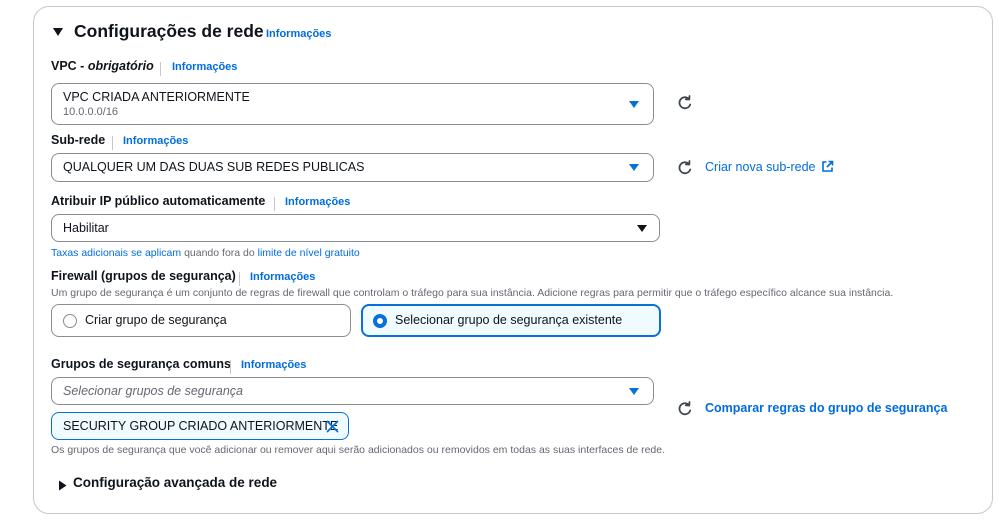 The height and width of the screenshot is (521, 1000). What do you see at coordinates (175, 482) in the screenshot?
I see `advanced-network-config-toggle: Configuração avançada de rede` at bounding box center [175, 482].